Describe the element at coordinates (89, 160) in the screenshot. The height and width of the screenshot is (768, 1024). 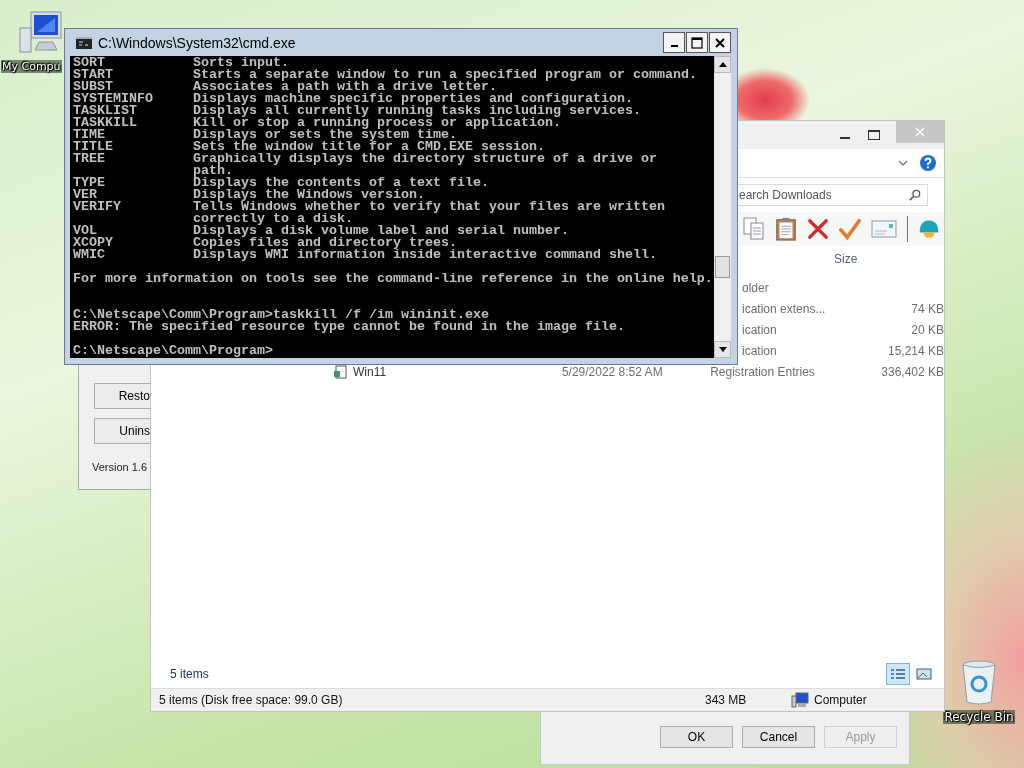
I see `console-command: TREE` at that location.